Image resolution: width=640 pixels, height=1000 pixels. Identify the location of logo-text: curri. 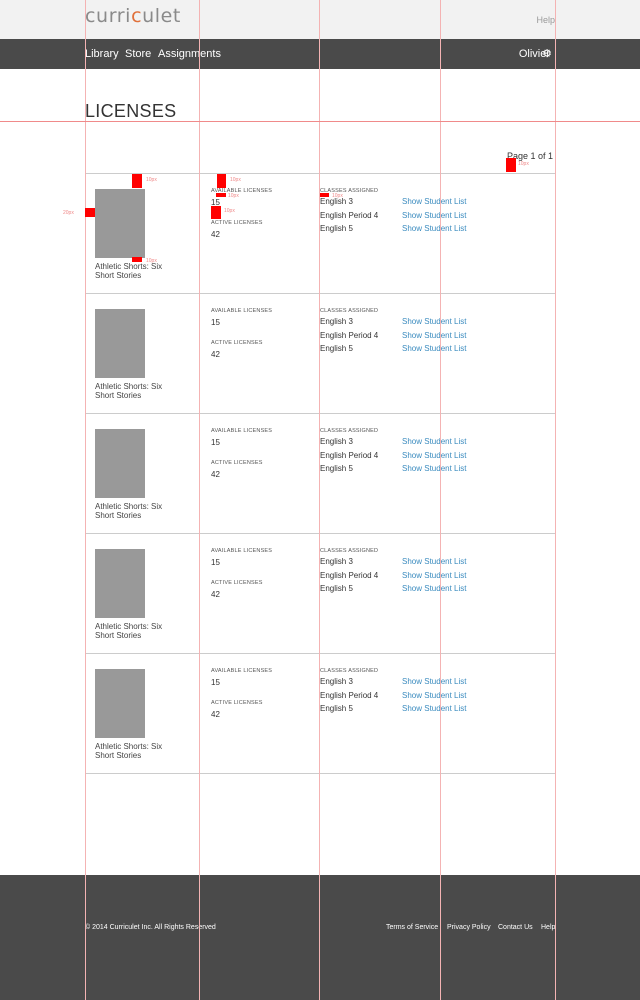
(108, 16).